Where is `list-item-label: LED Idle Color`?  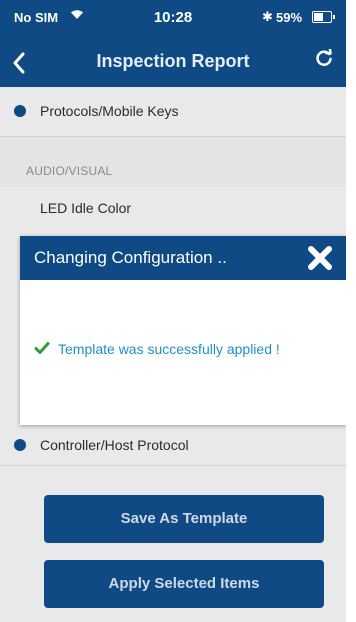
list-item-label: LED Idle Color is located at coordinates (86, 208).